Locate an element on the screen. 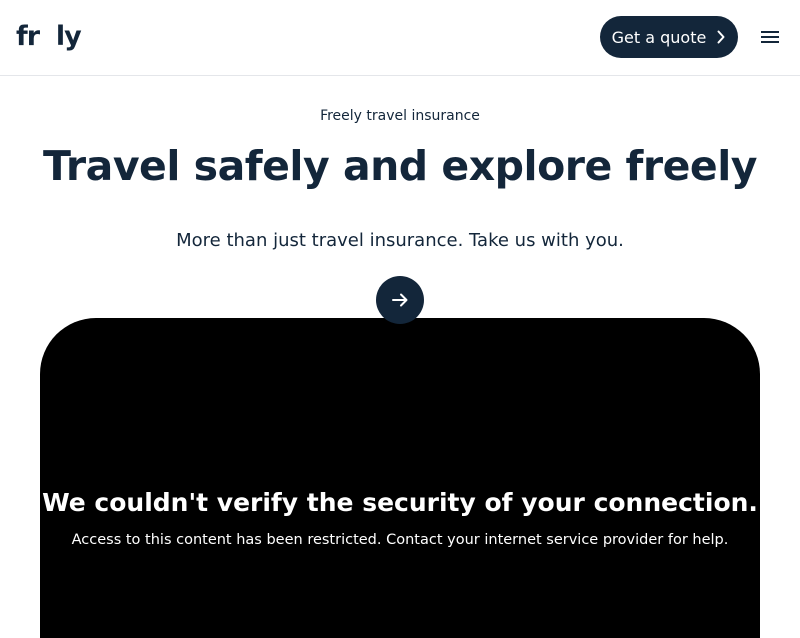 This screenshot has width=800, height=638. freely-logo: fr ly is located at coordinates (56, 36).